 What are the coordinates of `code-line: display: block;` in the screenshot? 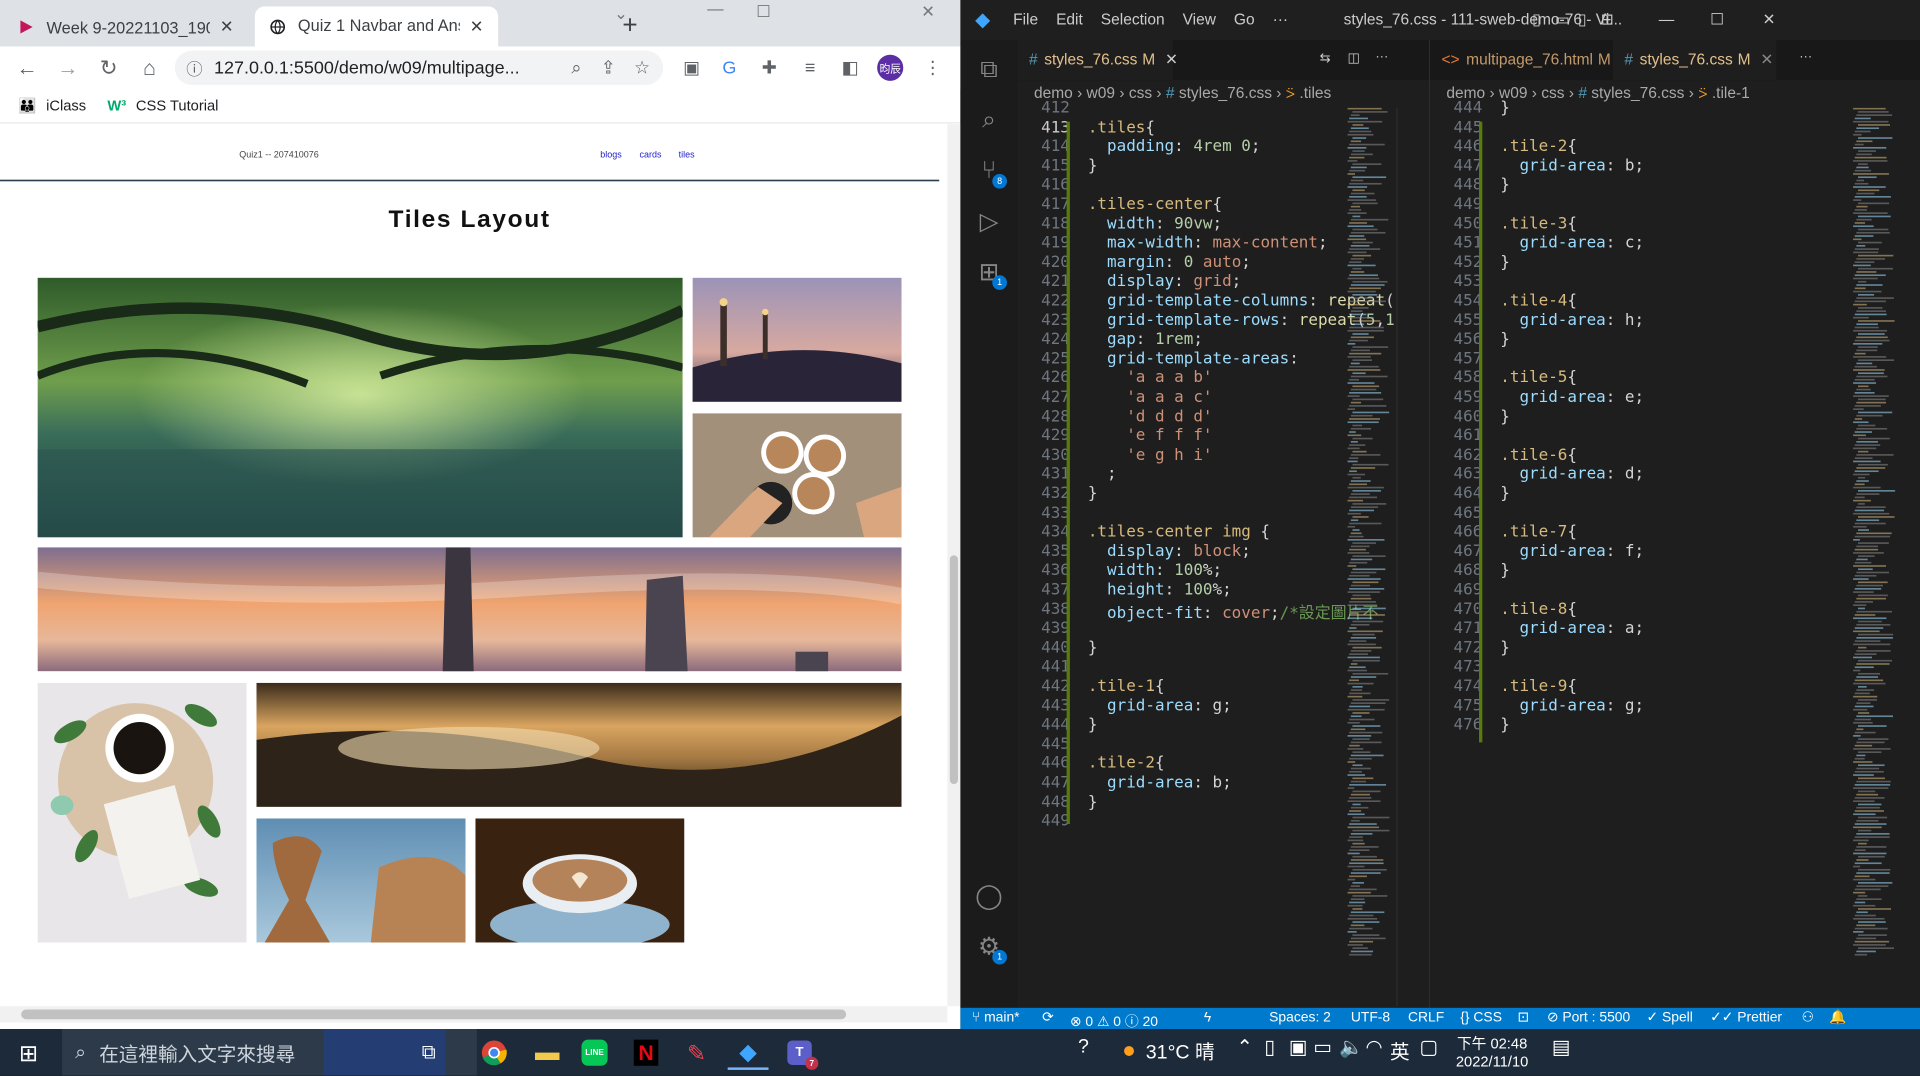 It's located at (1169, 550).